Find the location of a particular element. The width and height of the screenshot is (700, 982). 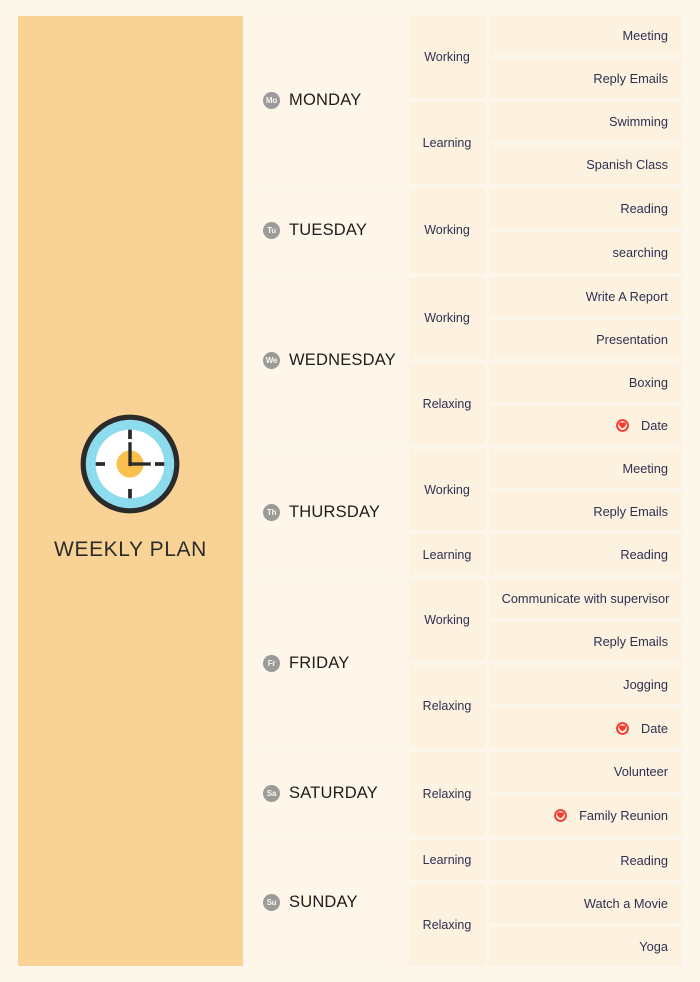

activity-label: Communicate with supervisor is located at coordinates (585, 599).